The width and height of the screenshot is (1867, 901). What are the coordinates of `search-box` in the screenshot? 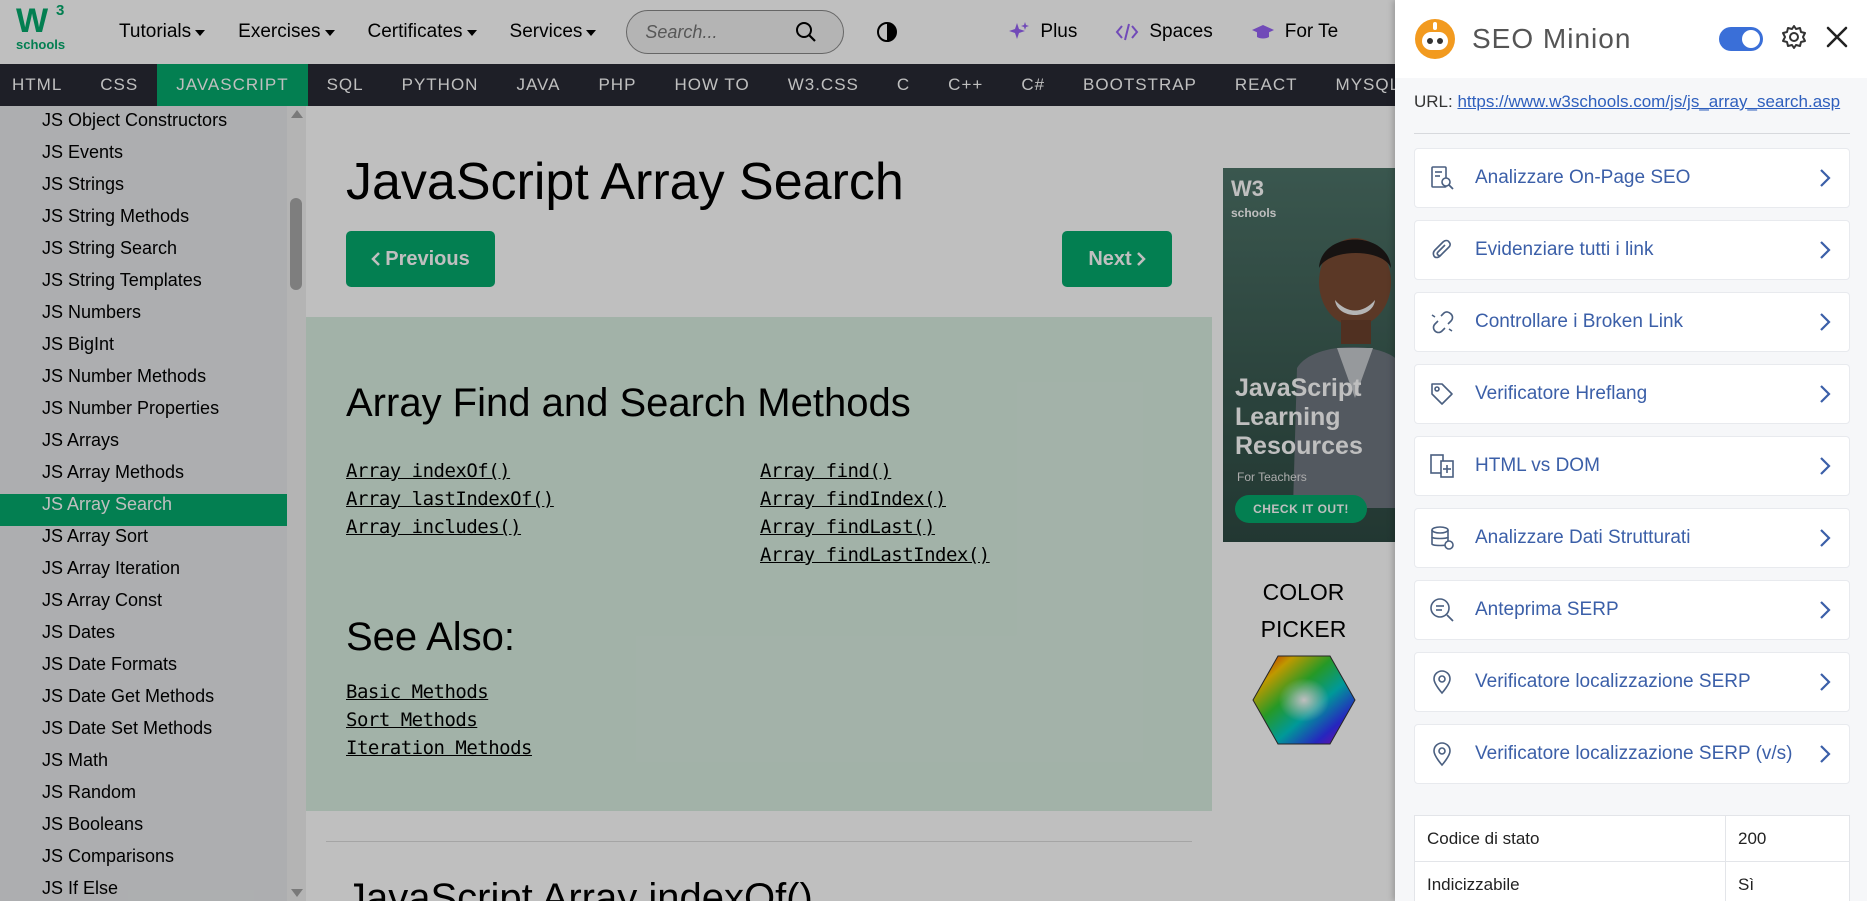 It's located at (735, 32).